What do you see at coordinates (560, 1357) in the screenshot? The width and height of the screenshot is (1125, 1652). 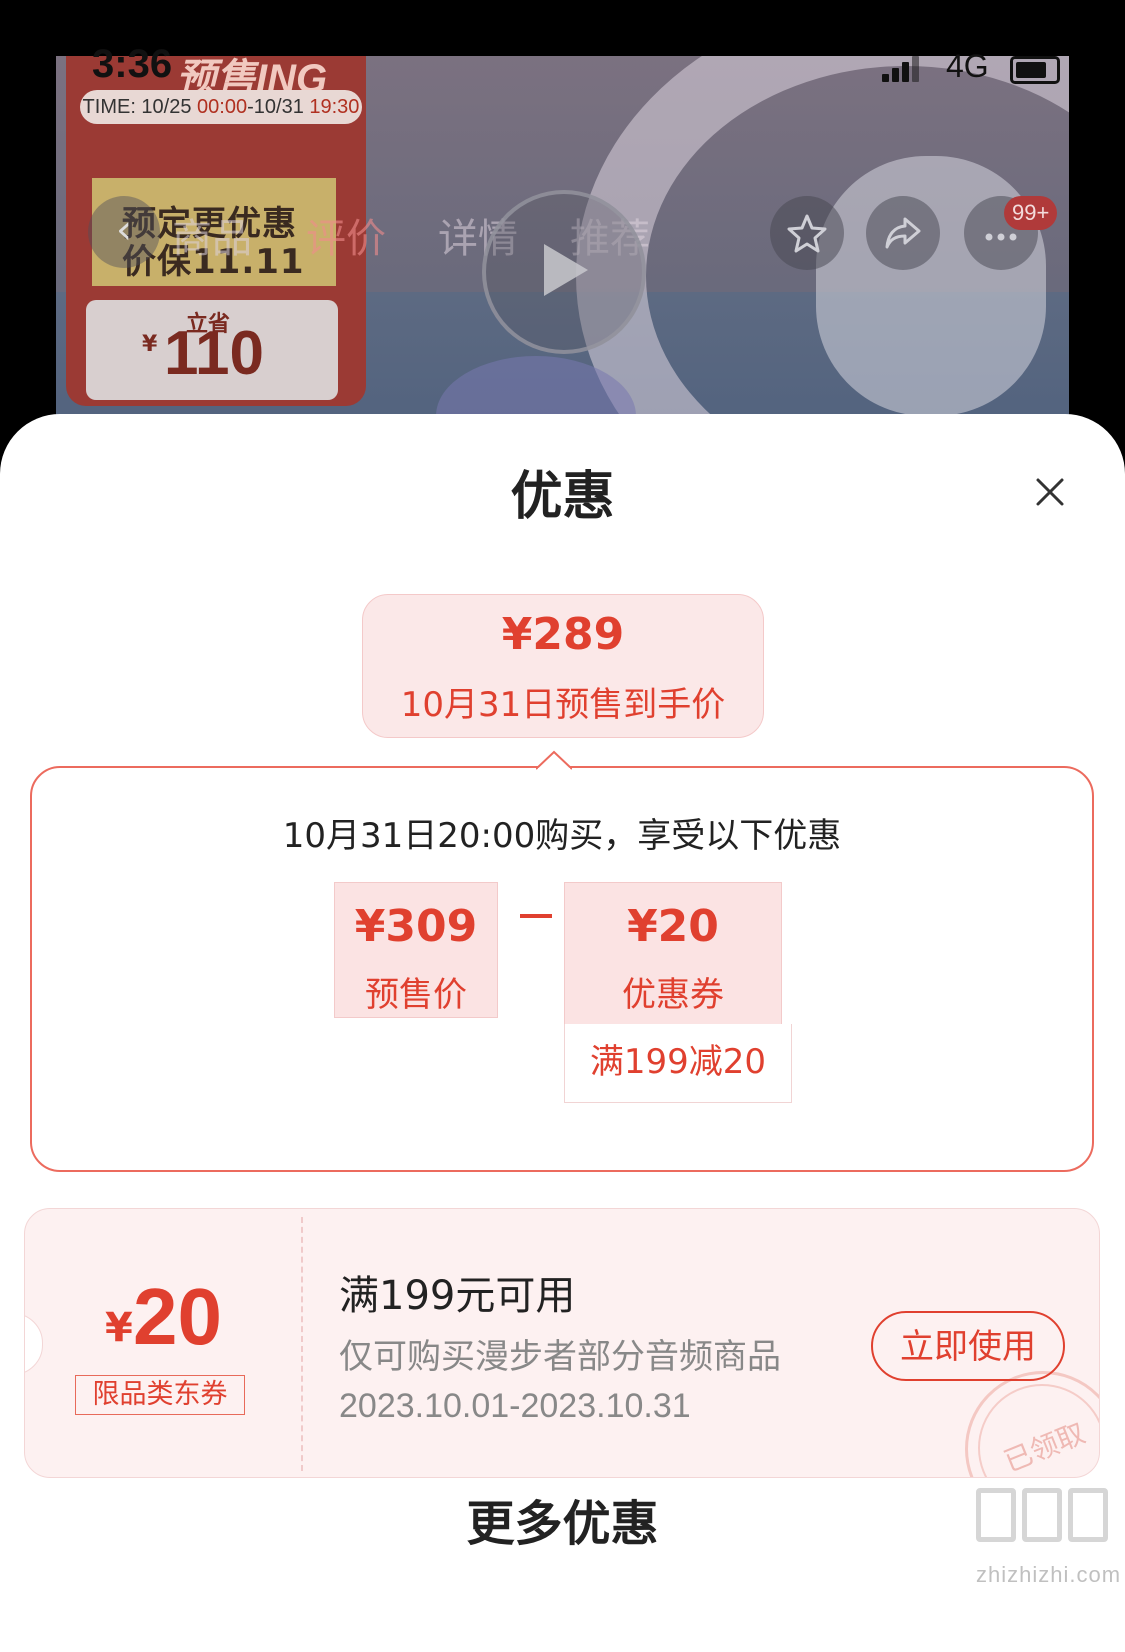 I see `coupon-scope: 仅可购买漫步者部分音频商品` at bounding box center [560, 1357].